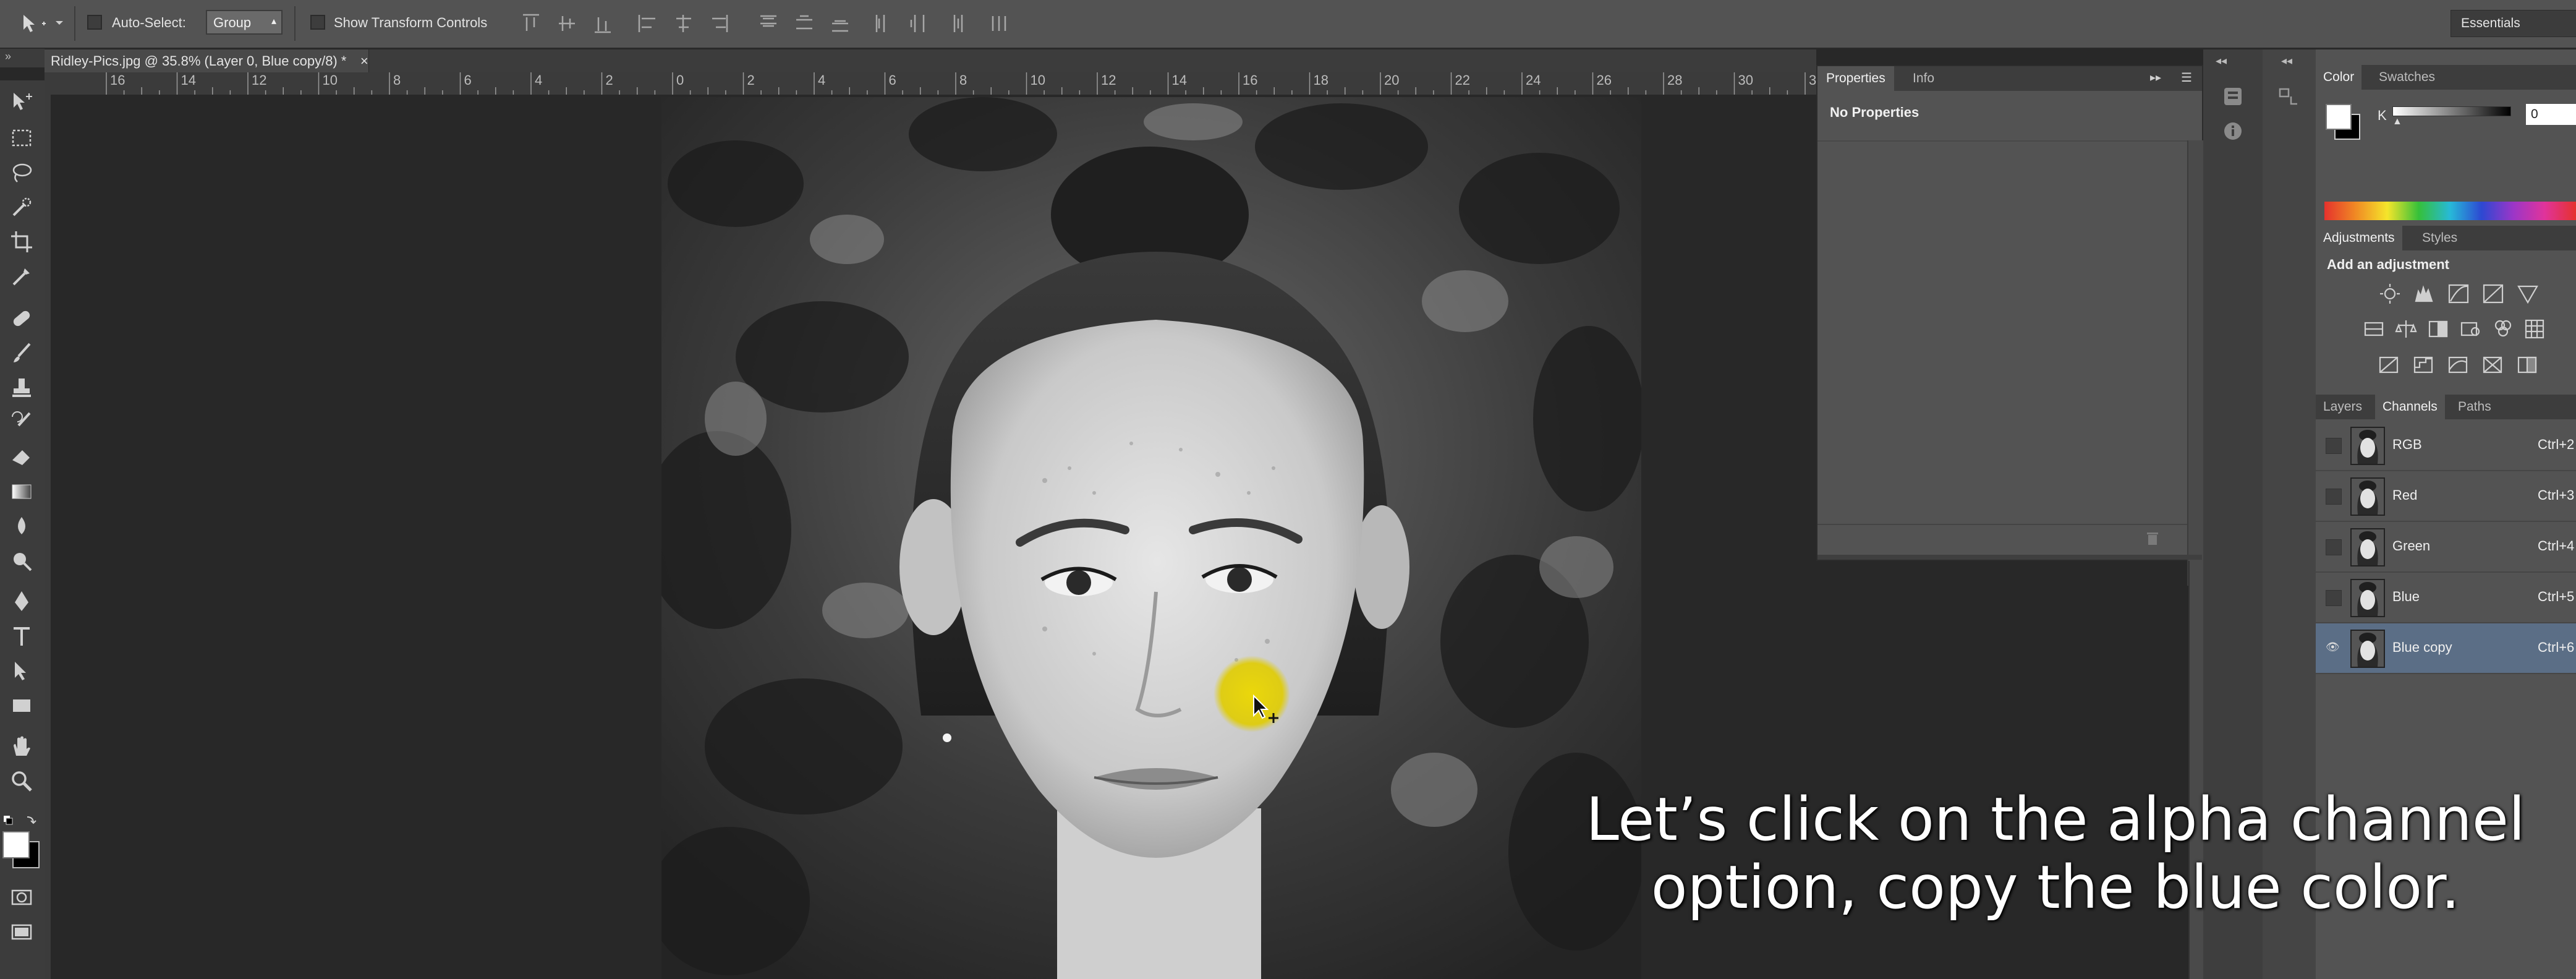 This screenshot has height=979, width=2576. I want to click on rectangle-tool-icon, so click(22, 706).